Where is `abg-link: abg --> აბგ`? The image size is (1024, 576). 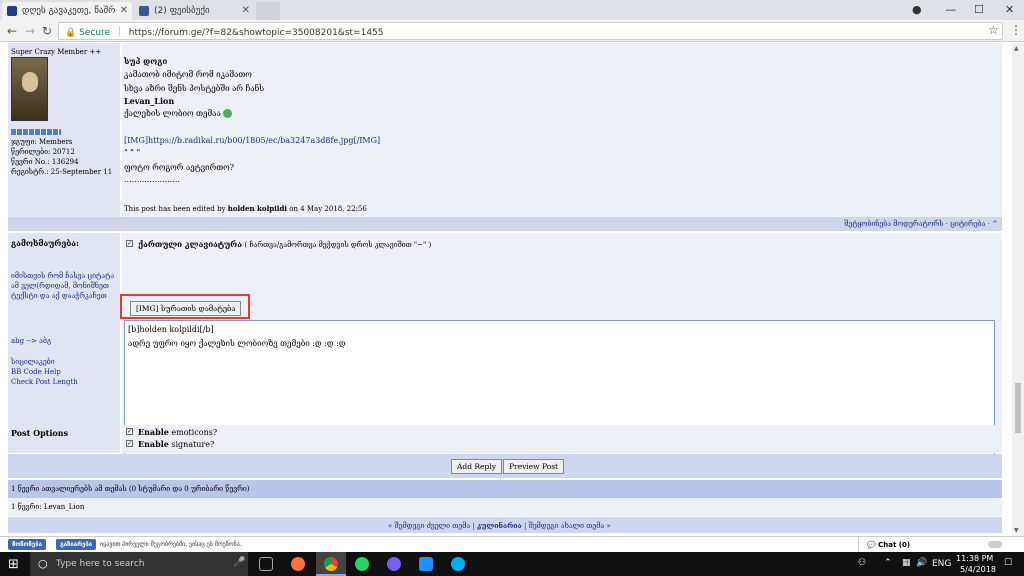
abg-link: abg --> აბგ is located at coordinates (31, 341).